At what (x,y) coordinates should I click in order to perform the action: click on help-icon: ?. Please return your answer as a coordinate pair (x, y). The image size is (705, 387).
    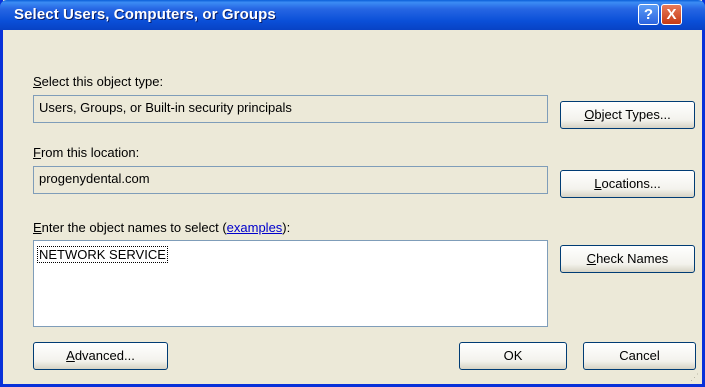
    Looking at the image, I should click on (648, 14).